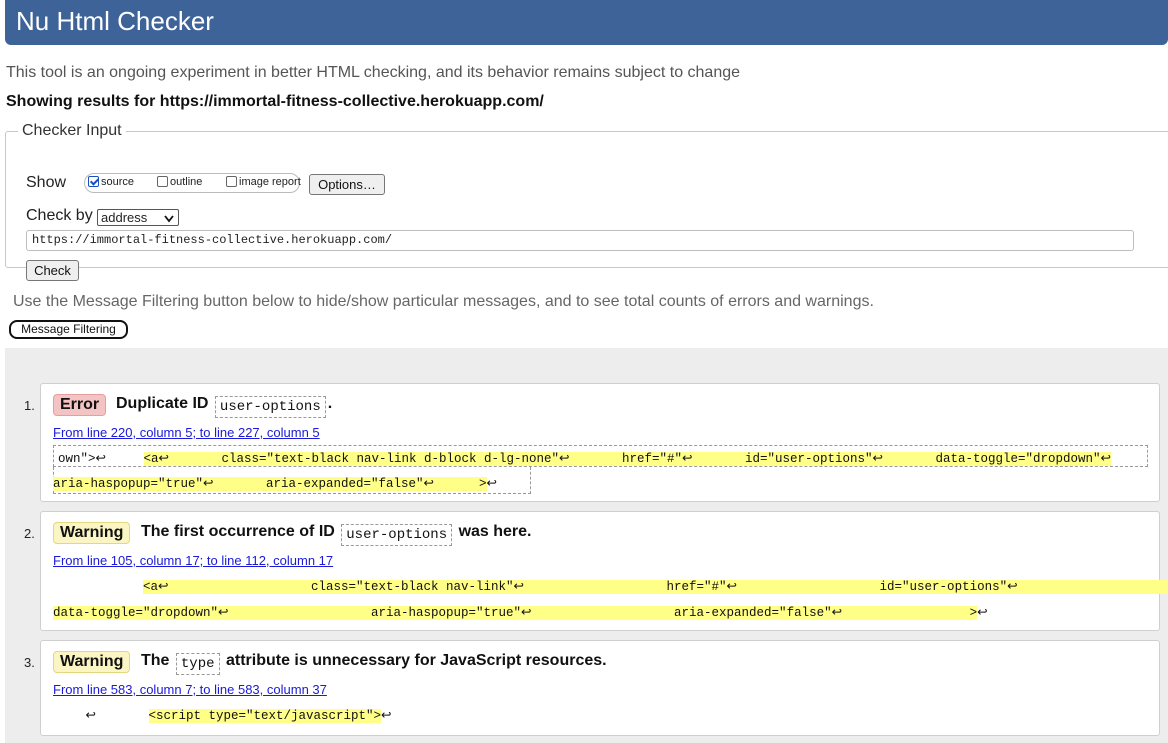  What do you see at coordinates (270, 182) in the screenshot?
I see `image-report-label: image report` at bounding box center [270, 182].